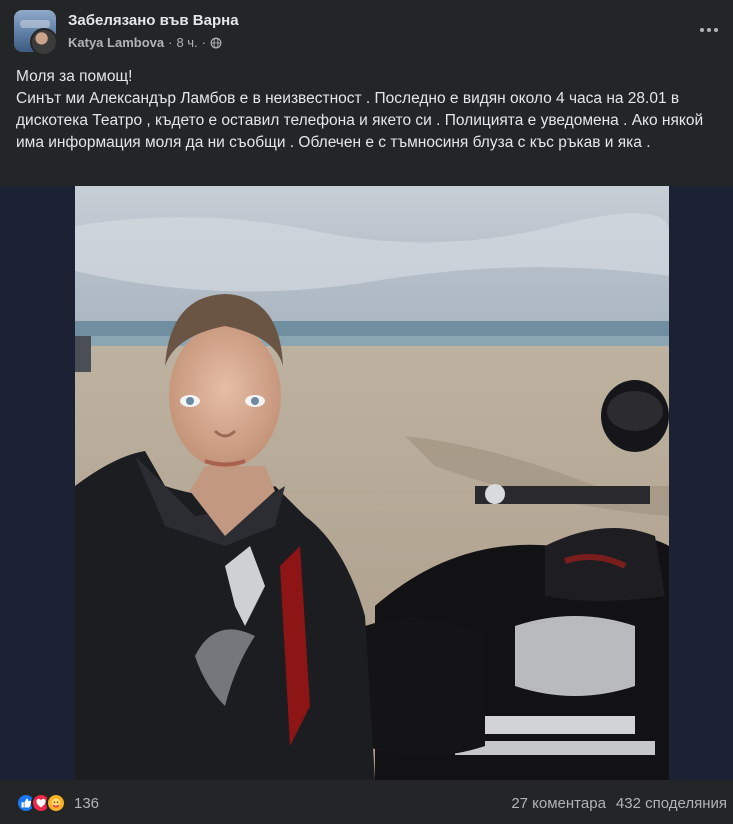 This screenshot has height=824, width=733. I want to click on author-avatar, so click(44, 42).